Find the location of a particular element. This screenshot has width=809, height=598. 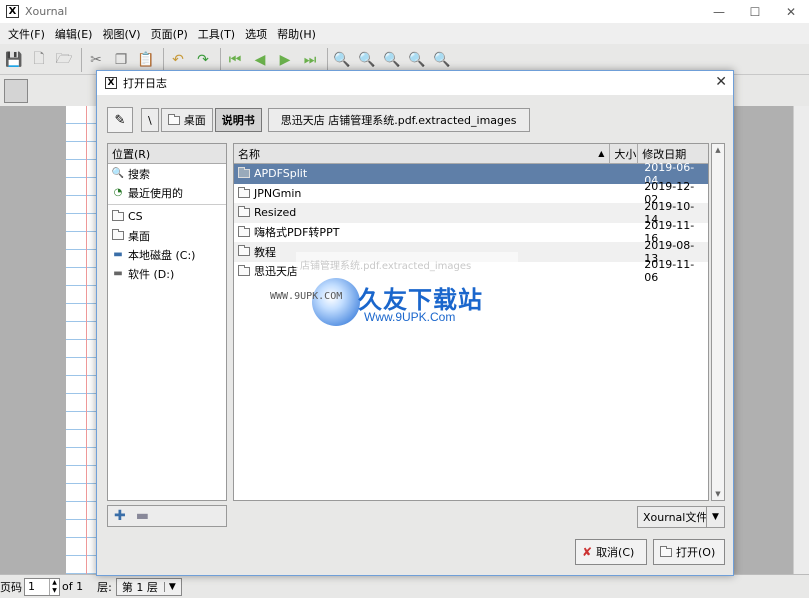

copy-icon: ❐ is located at coordinates (121, 60).